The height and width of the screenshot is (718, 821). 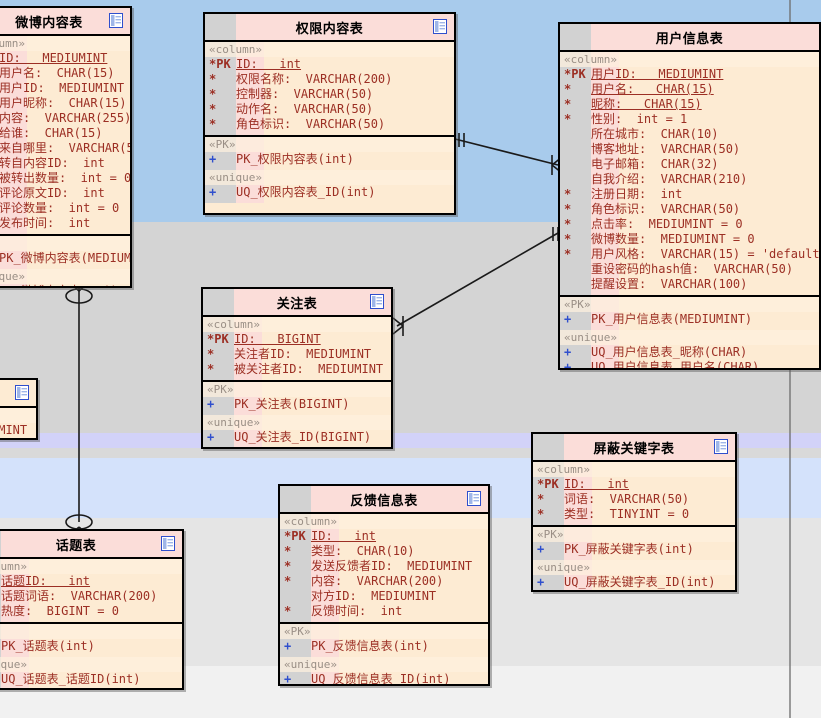 What do you see at coordinates (65, 103) in the screenshot?
I see `column-row: *用户昵称: CHAR(15)` at bounding box center [65, 103].